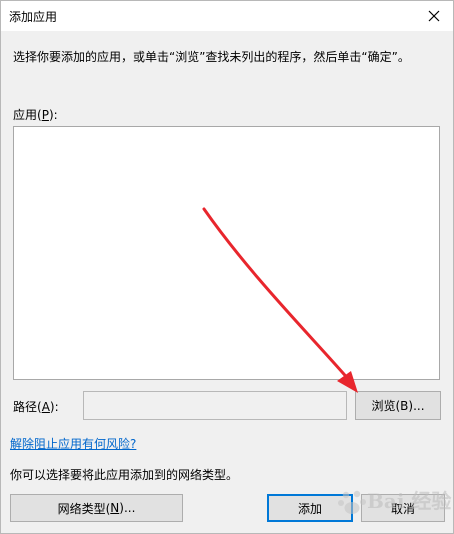  Describe the element at coordinates (73, 443) in the screenshot. I see `risk-info-link: 解除阻止应用有何风险?` at that location.